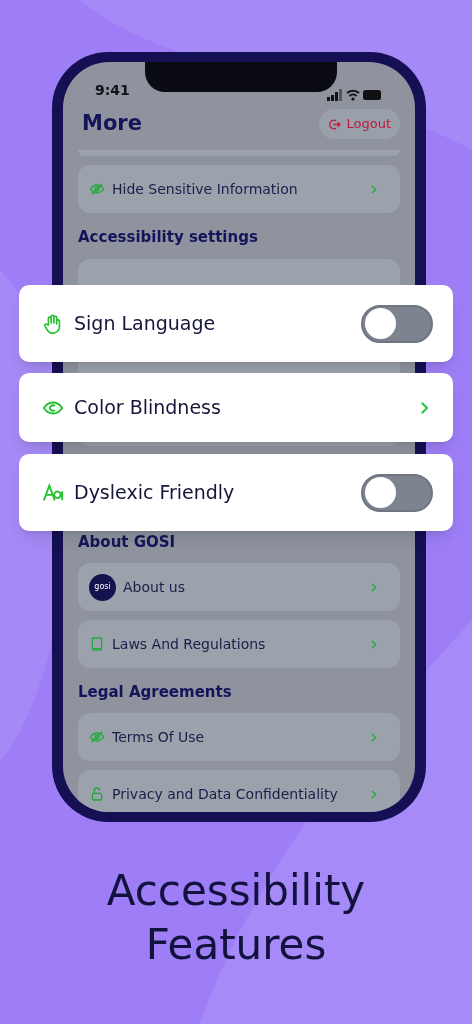 This screenshot has height=1024, width=472. Describe the element at coordinates (102, 587) in the screenshot. I see `gosi-logo: gosi` at that location.